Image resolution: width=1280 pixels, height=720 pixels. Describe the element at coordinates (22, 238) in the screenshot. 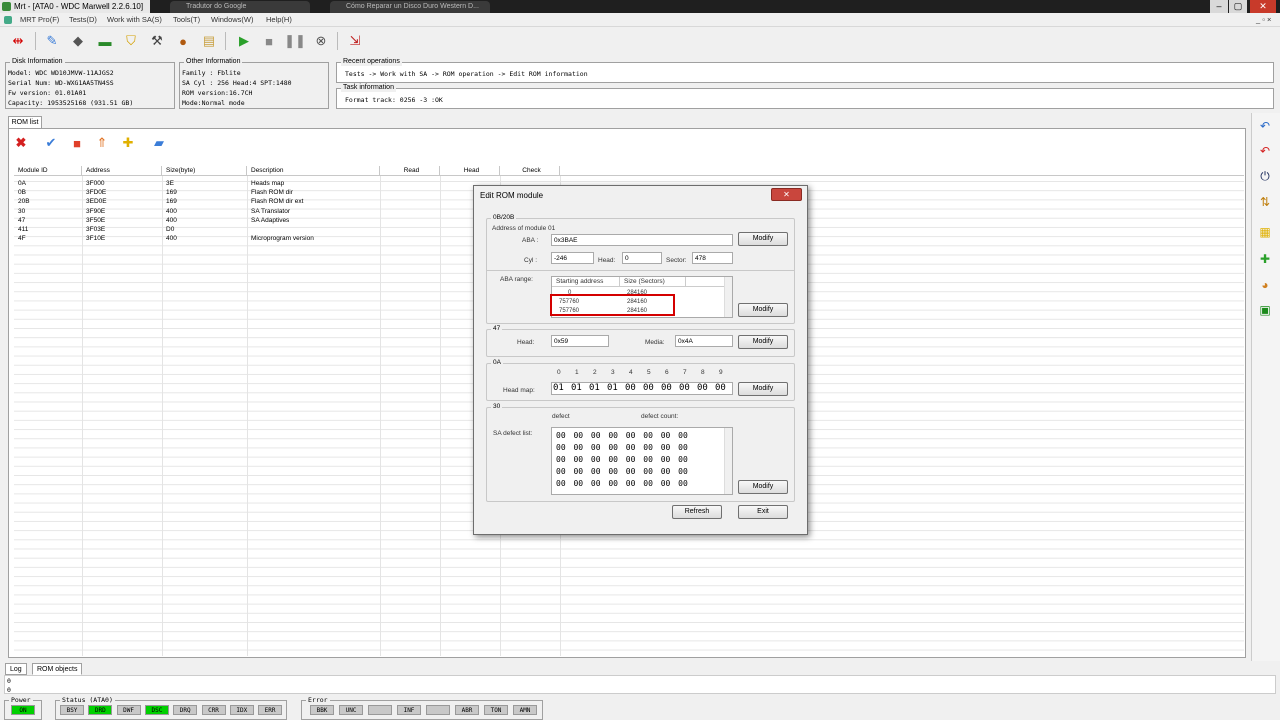

I see `table-cell: 4F` at that location.